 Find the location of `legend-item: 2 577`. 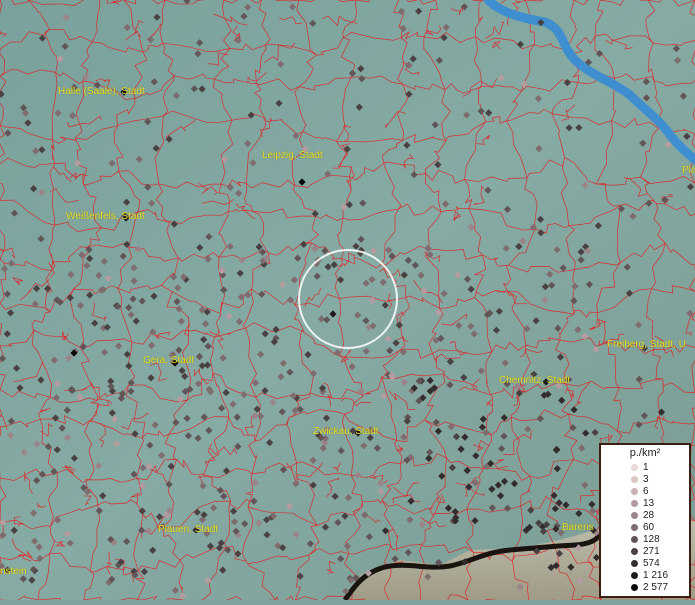

legend-item: 2 577 is located at coordinates (645, 588).